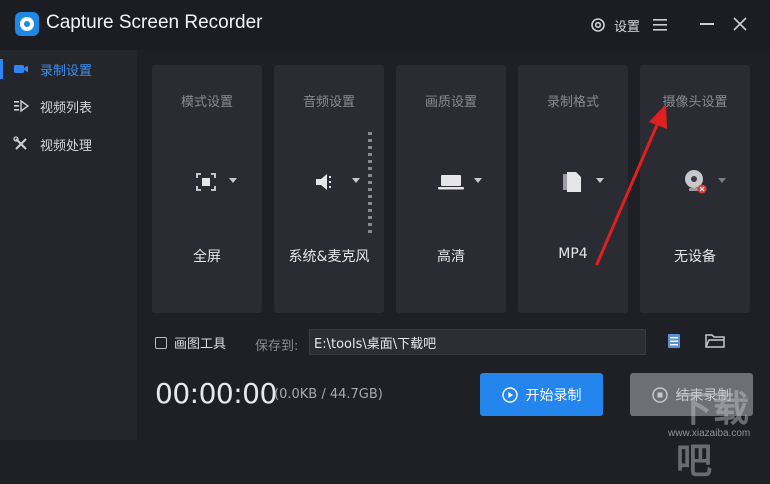 The image size is (770, 484). What do you see at coordinates (206, 102) in the screenshot?
I see `card-title: 模式设置` at bounding box center [206, 102].